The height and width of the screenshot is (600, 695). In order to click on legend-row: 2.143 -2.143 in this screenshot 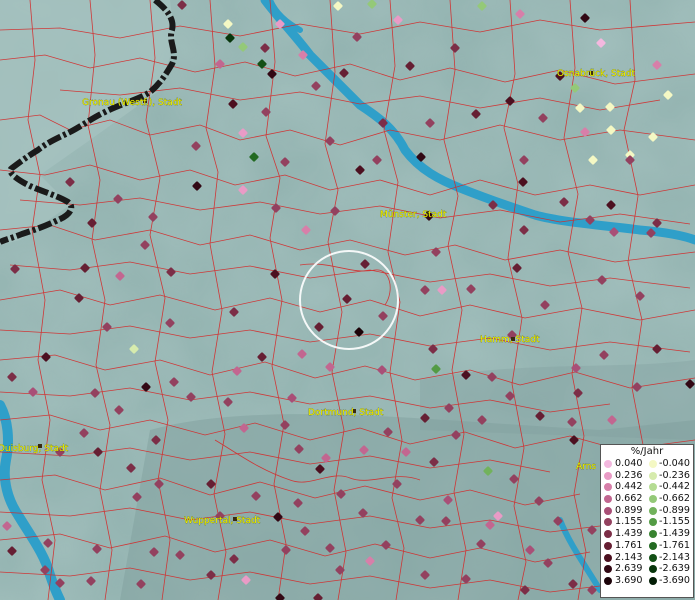, I will do `click(647, 558)`.